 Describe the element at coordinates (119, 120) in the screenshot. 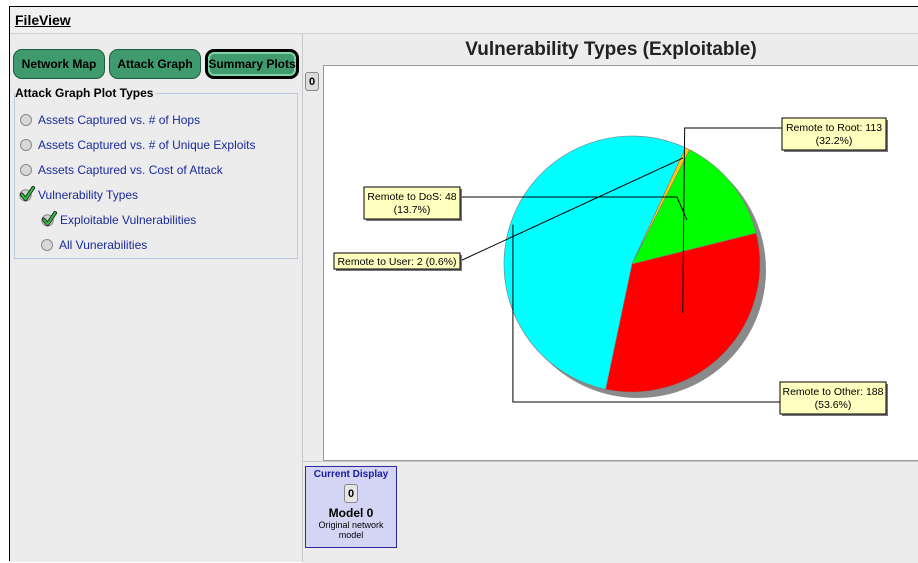

I see `option-label: Assets Captured vs. # of Hops` at that location.